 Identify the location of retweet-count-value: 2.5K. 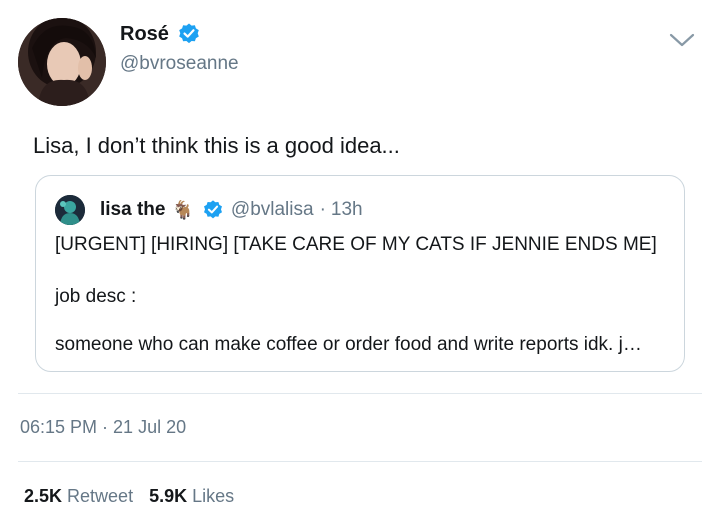
(43, 496).